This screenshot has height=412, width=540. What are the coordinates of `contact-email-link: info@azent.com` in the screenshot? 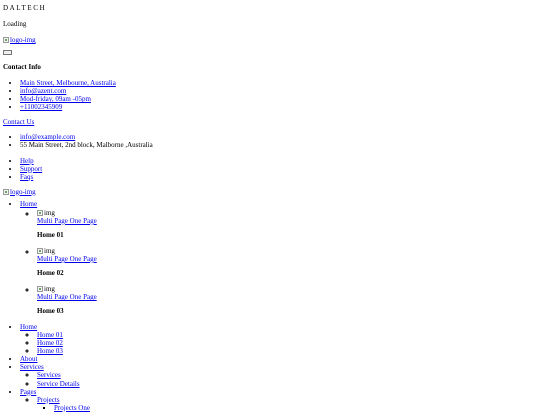 It's located at (43, 91).